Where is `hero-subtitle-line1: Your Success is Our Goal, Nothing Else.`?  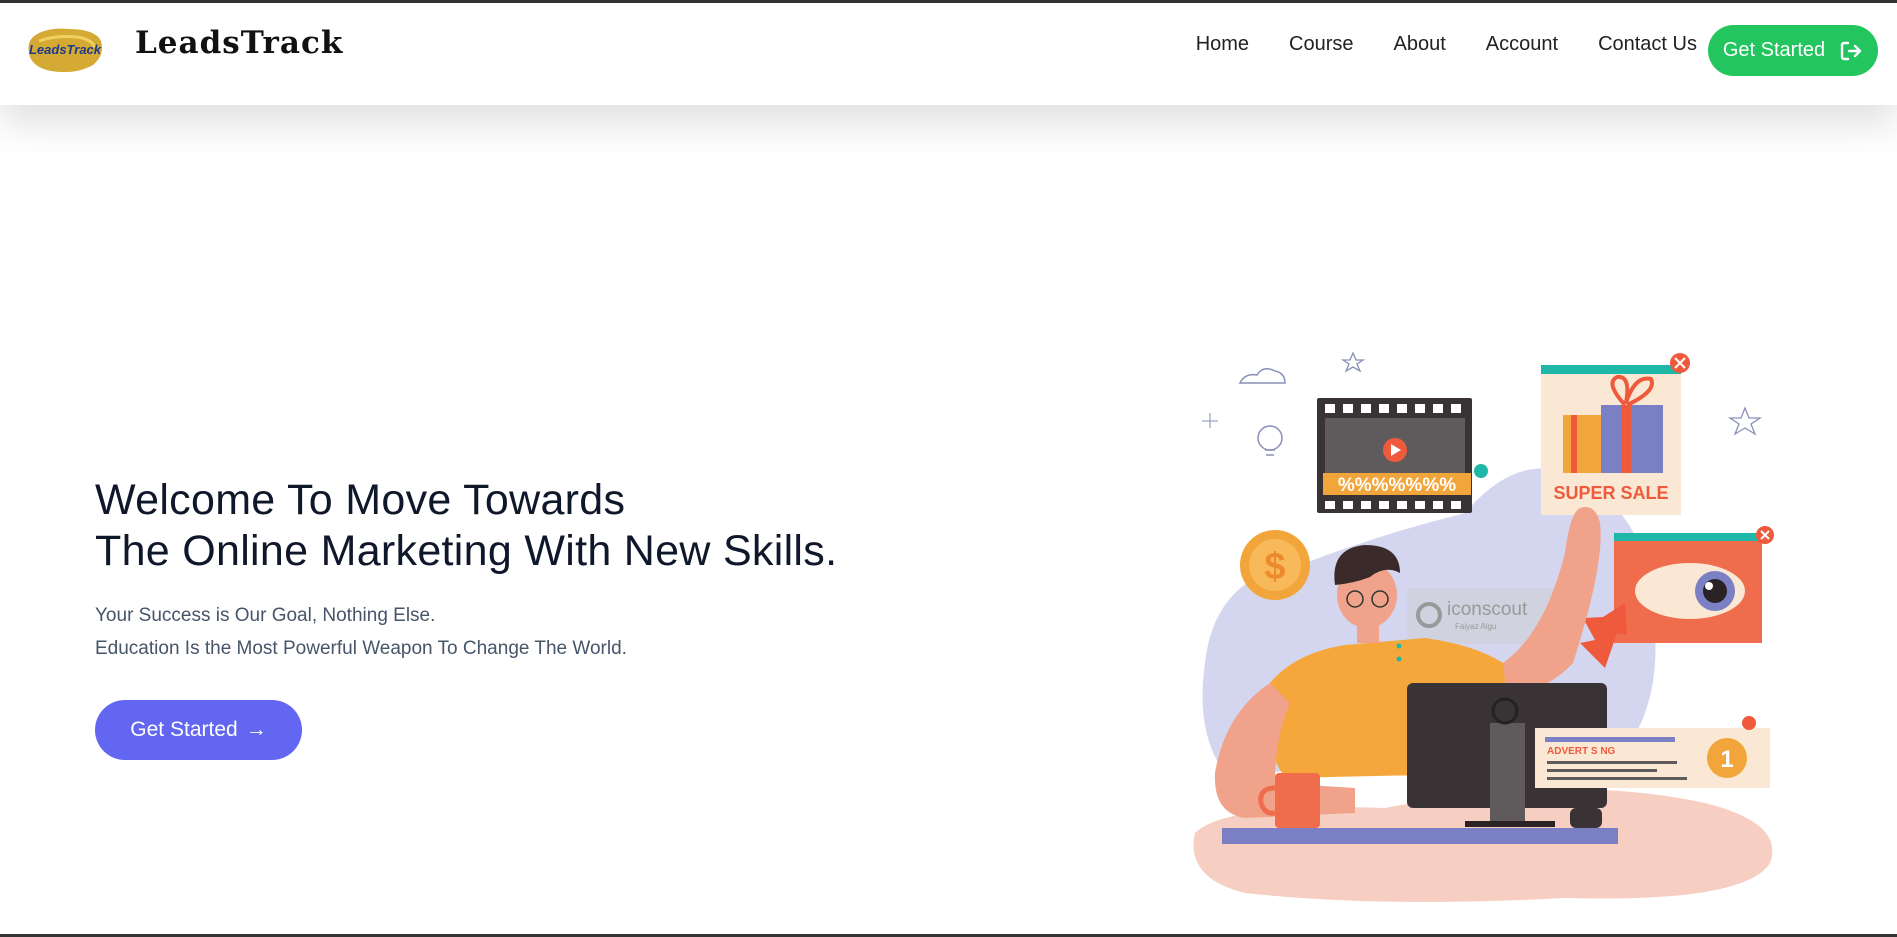
hero-subtitle-line1: Your Success is Our Goal, Nothing Else. is located at coordinates (265, 615).